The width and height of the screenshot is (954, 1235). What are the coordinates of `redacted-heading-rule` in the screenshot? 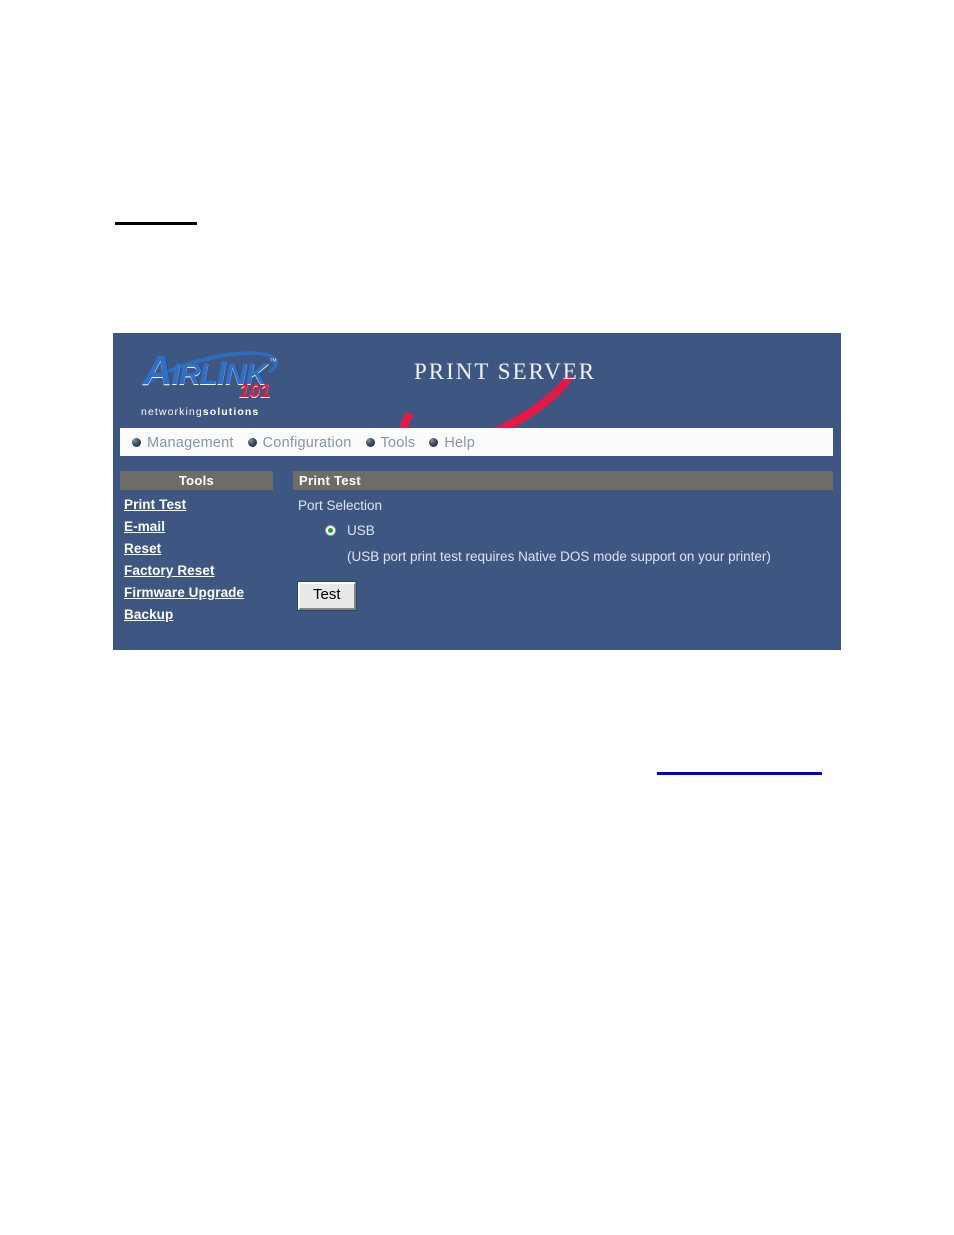 It's located at (156, 223).